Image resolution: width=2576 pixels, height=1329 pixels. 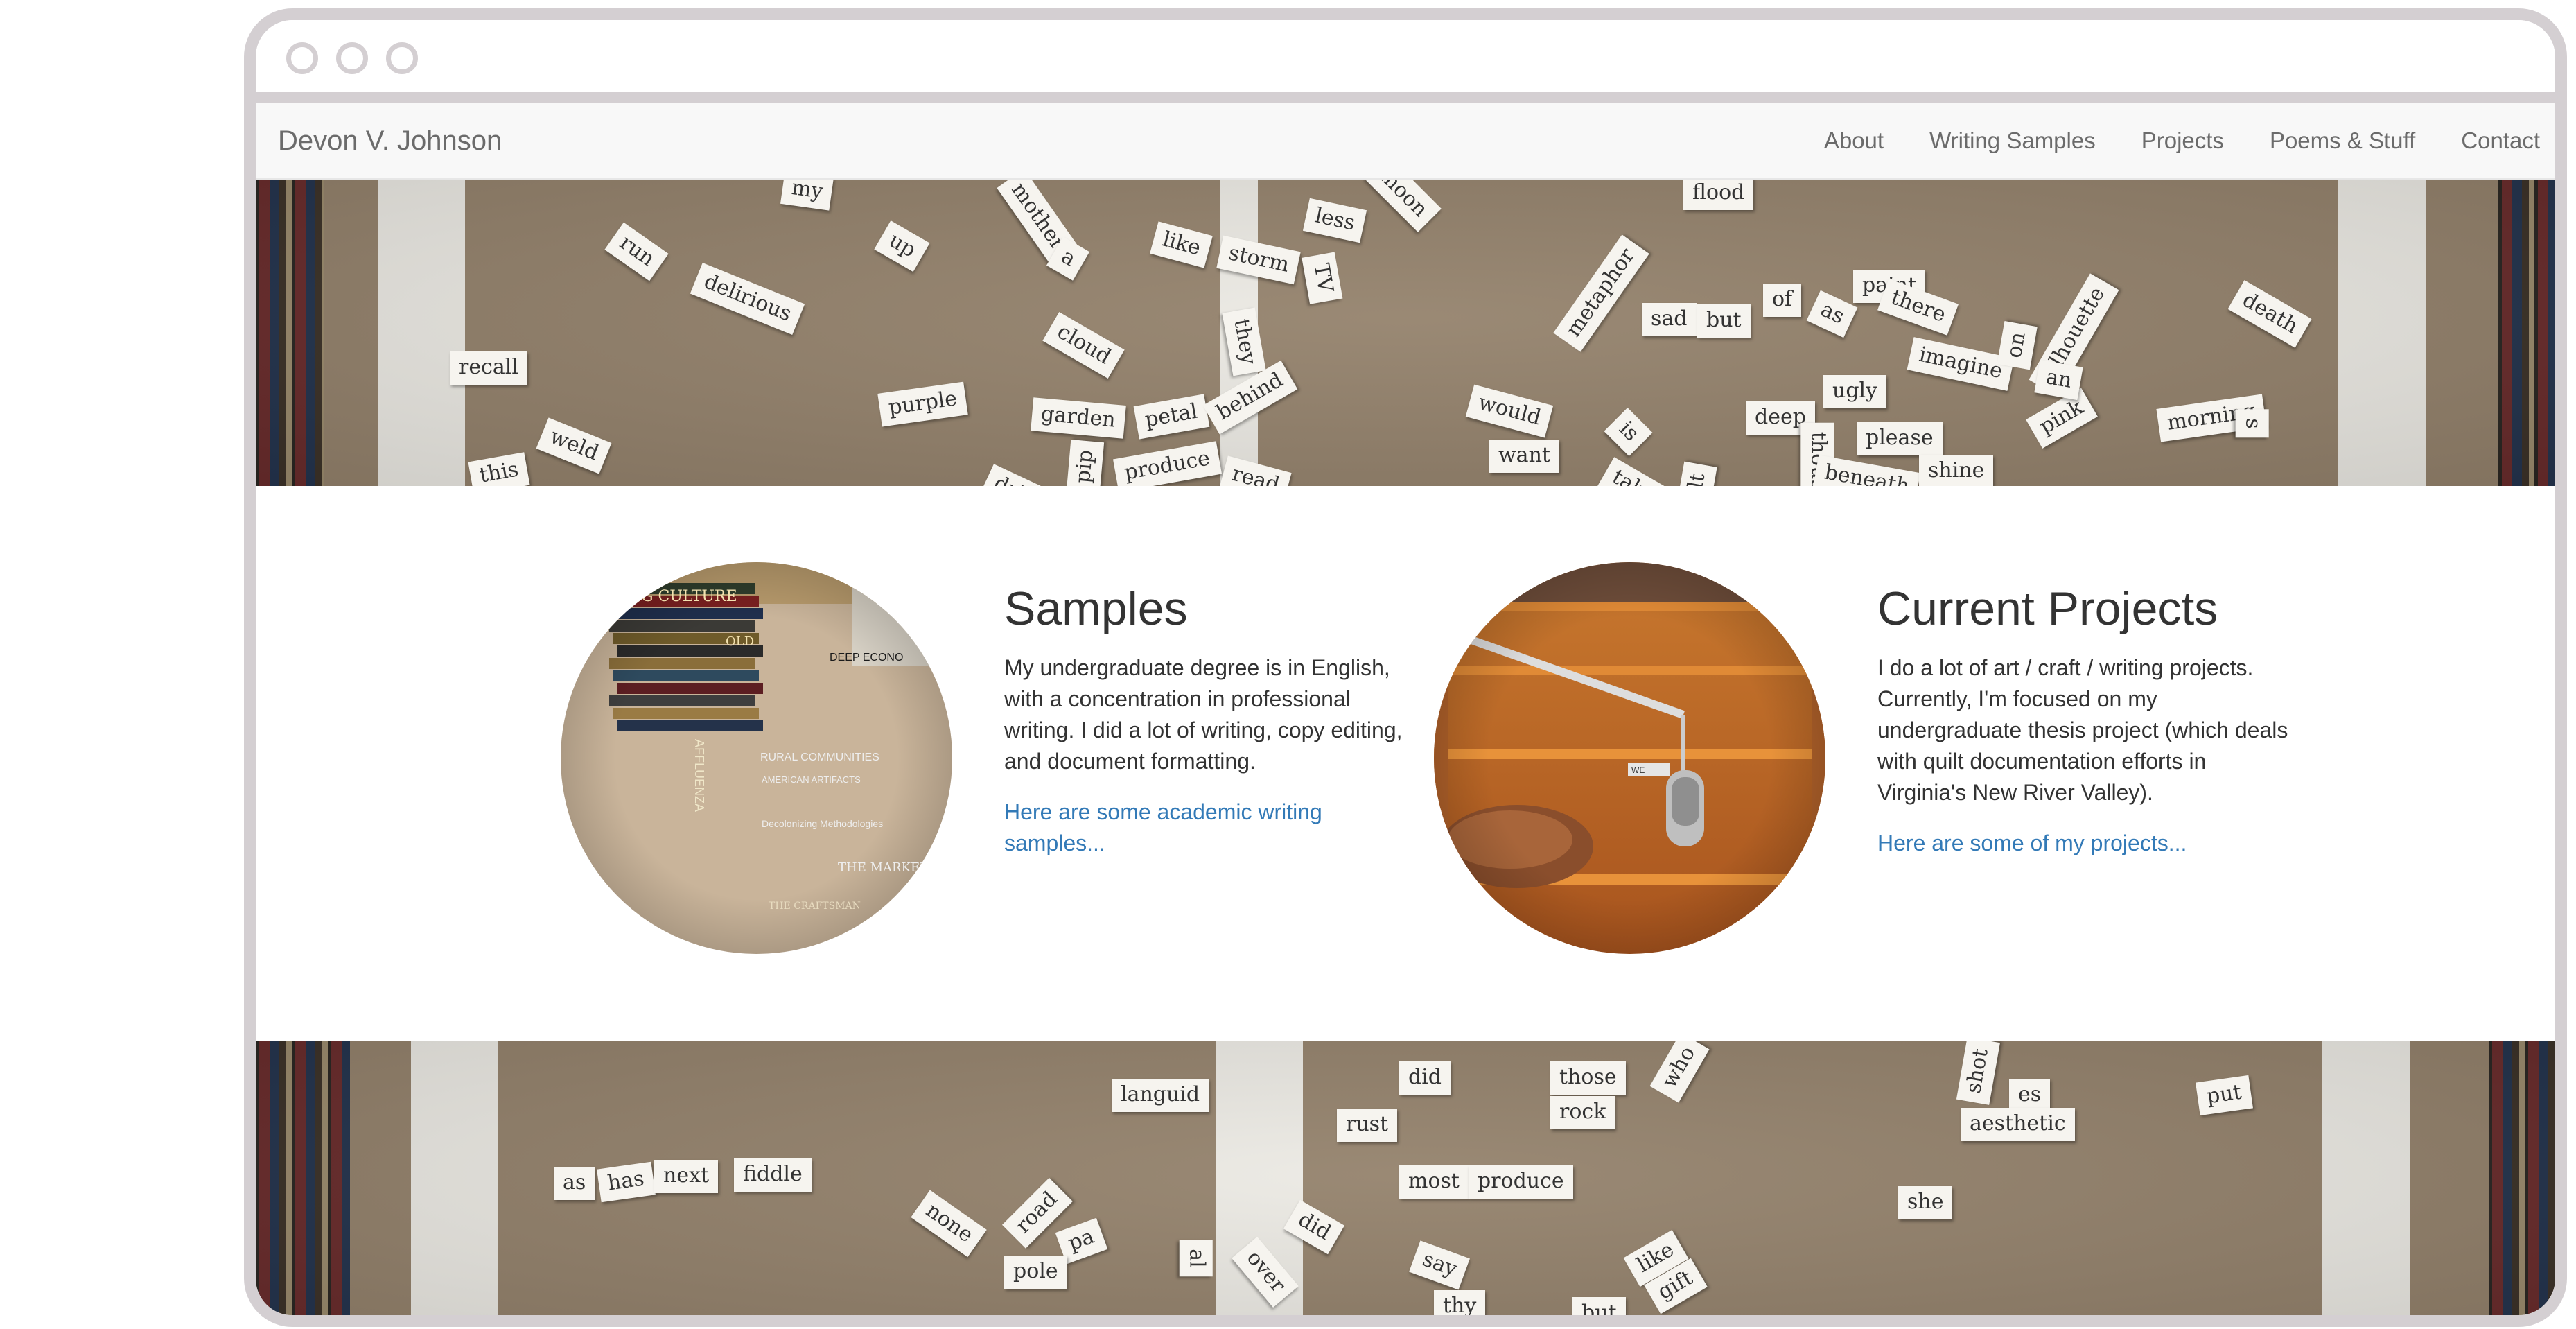 What do you see at coordinates (866, 657) in the screenshot?
I see `book-spine-title: DEEP ECONO` at bounding box center [866, 657].